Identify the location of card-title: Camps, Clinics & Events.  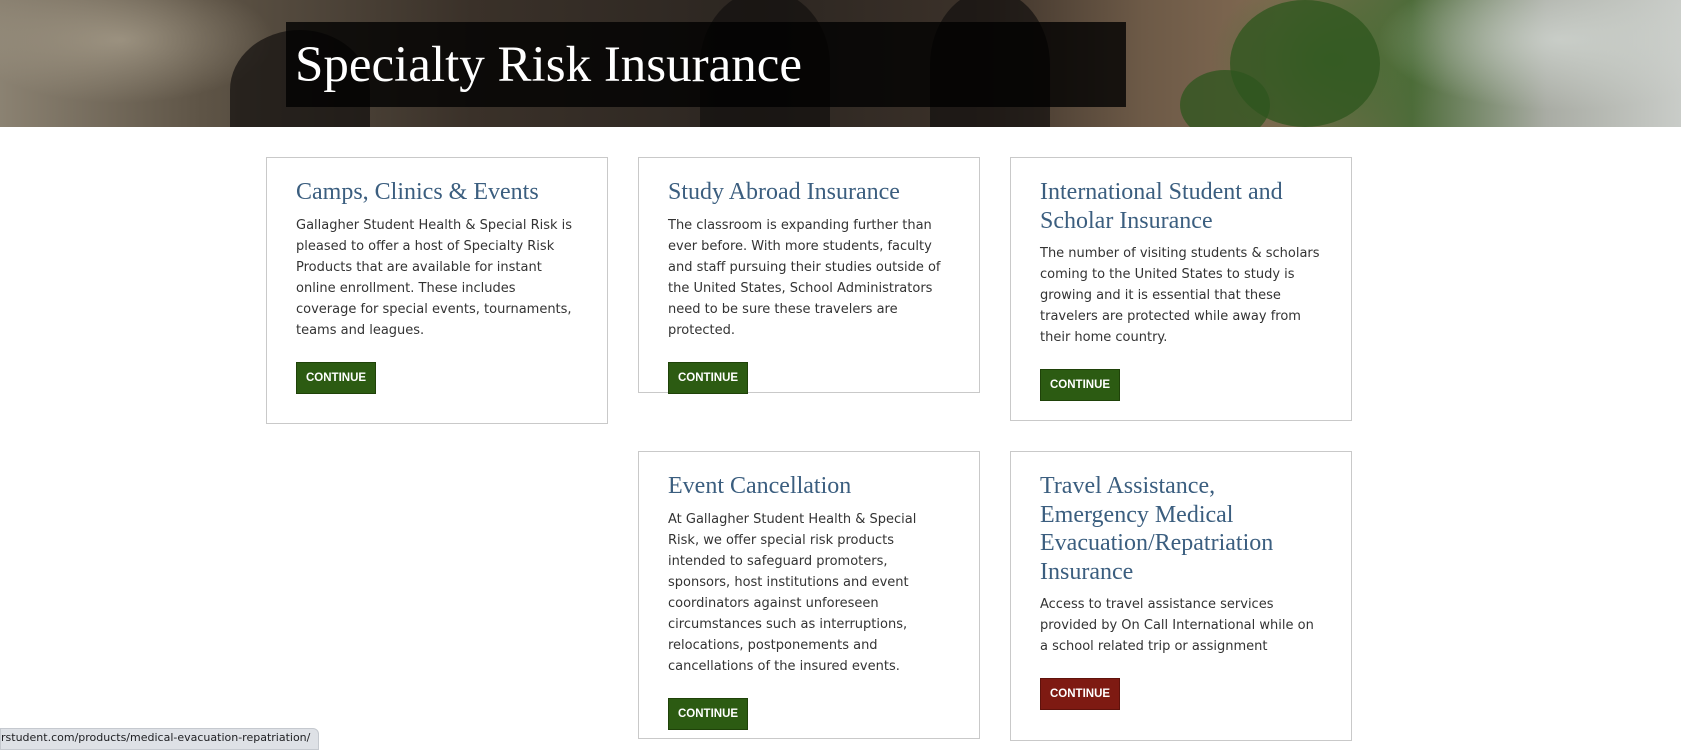
(417, 192).